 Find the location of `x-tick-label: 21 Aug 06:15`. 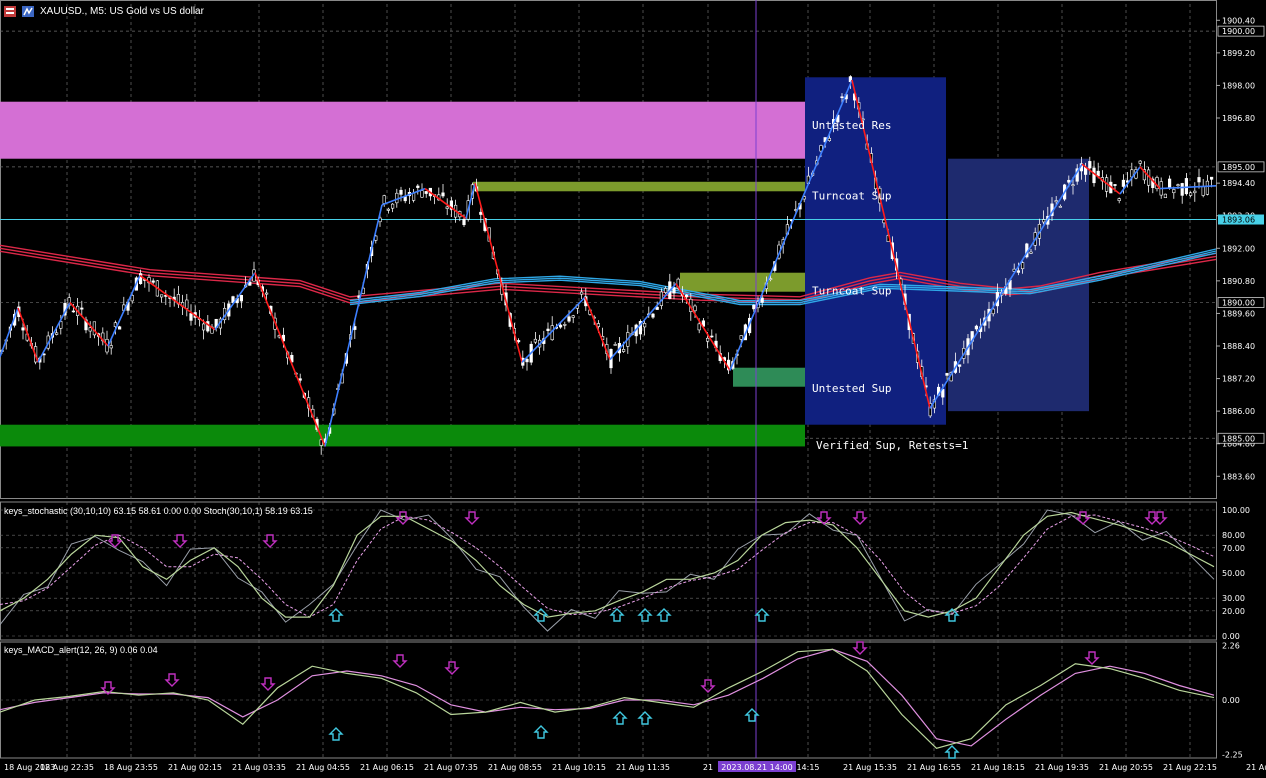

x-tick-label: 21 Aug 06:15 is located at coordinates (387, 767).